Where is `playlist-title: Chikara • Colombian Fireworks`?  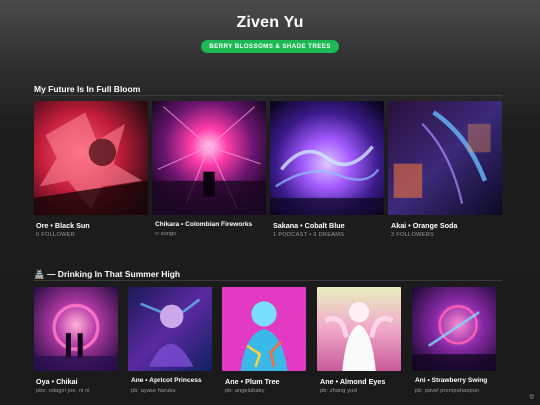 playlist-title: Chikara • Colombian Fireworks is located at coordinates (203, 224).